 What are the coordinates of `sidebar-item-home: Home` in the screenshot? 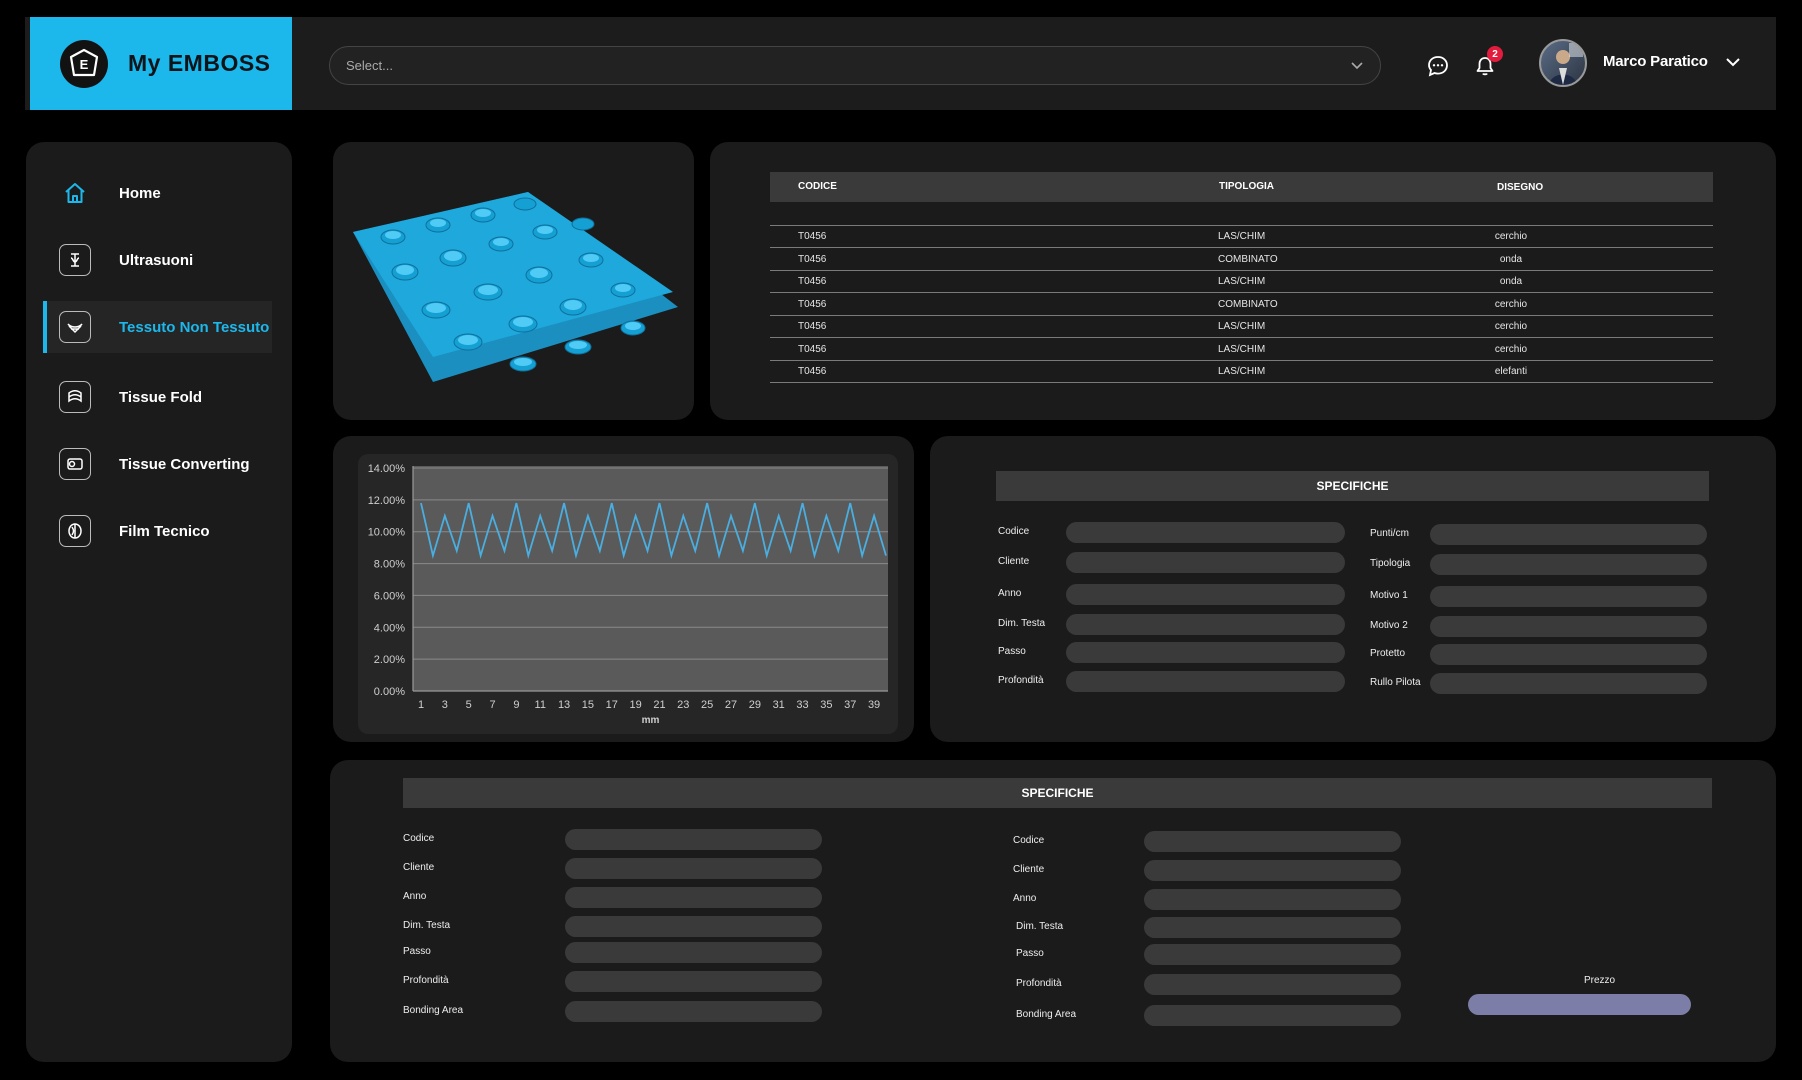 It's located at (157, 193).